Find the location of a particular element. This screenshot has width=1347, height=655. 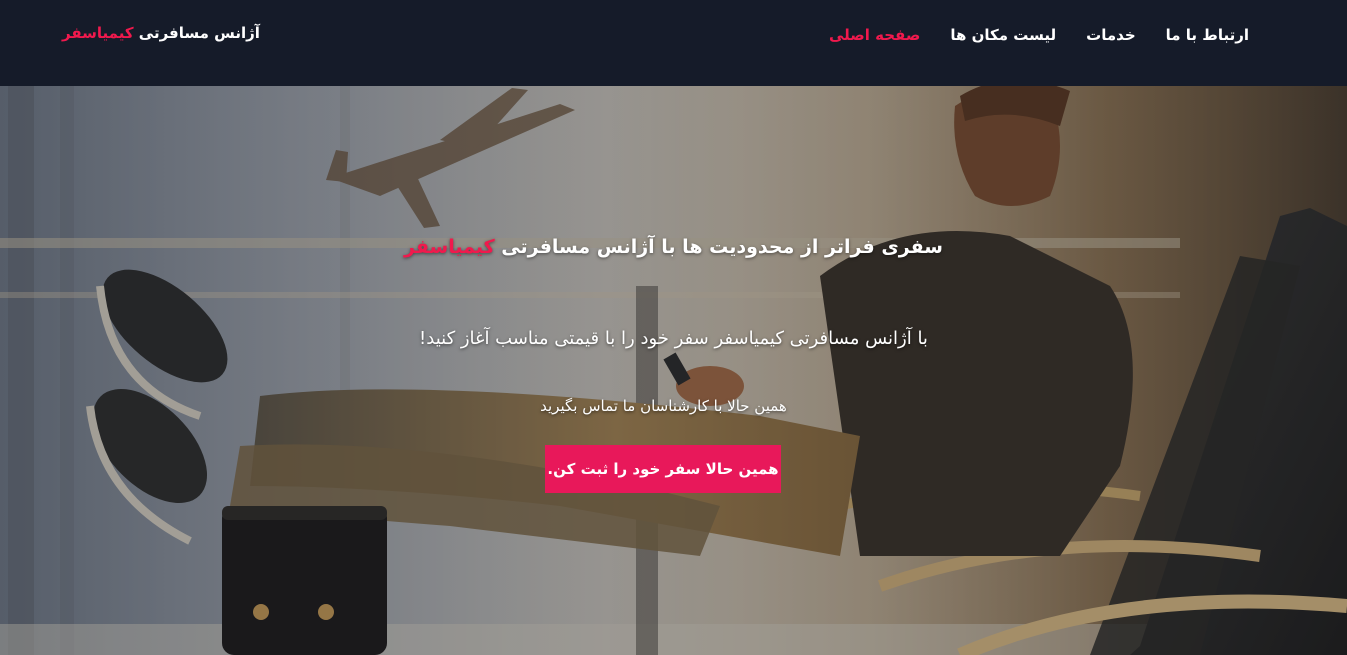

brand-logo: آژانس مسافرتی کیمیاسفر is located at coordinates (161, 33).